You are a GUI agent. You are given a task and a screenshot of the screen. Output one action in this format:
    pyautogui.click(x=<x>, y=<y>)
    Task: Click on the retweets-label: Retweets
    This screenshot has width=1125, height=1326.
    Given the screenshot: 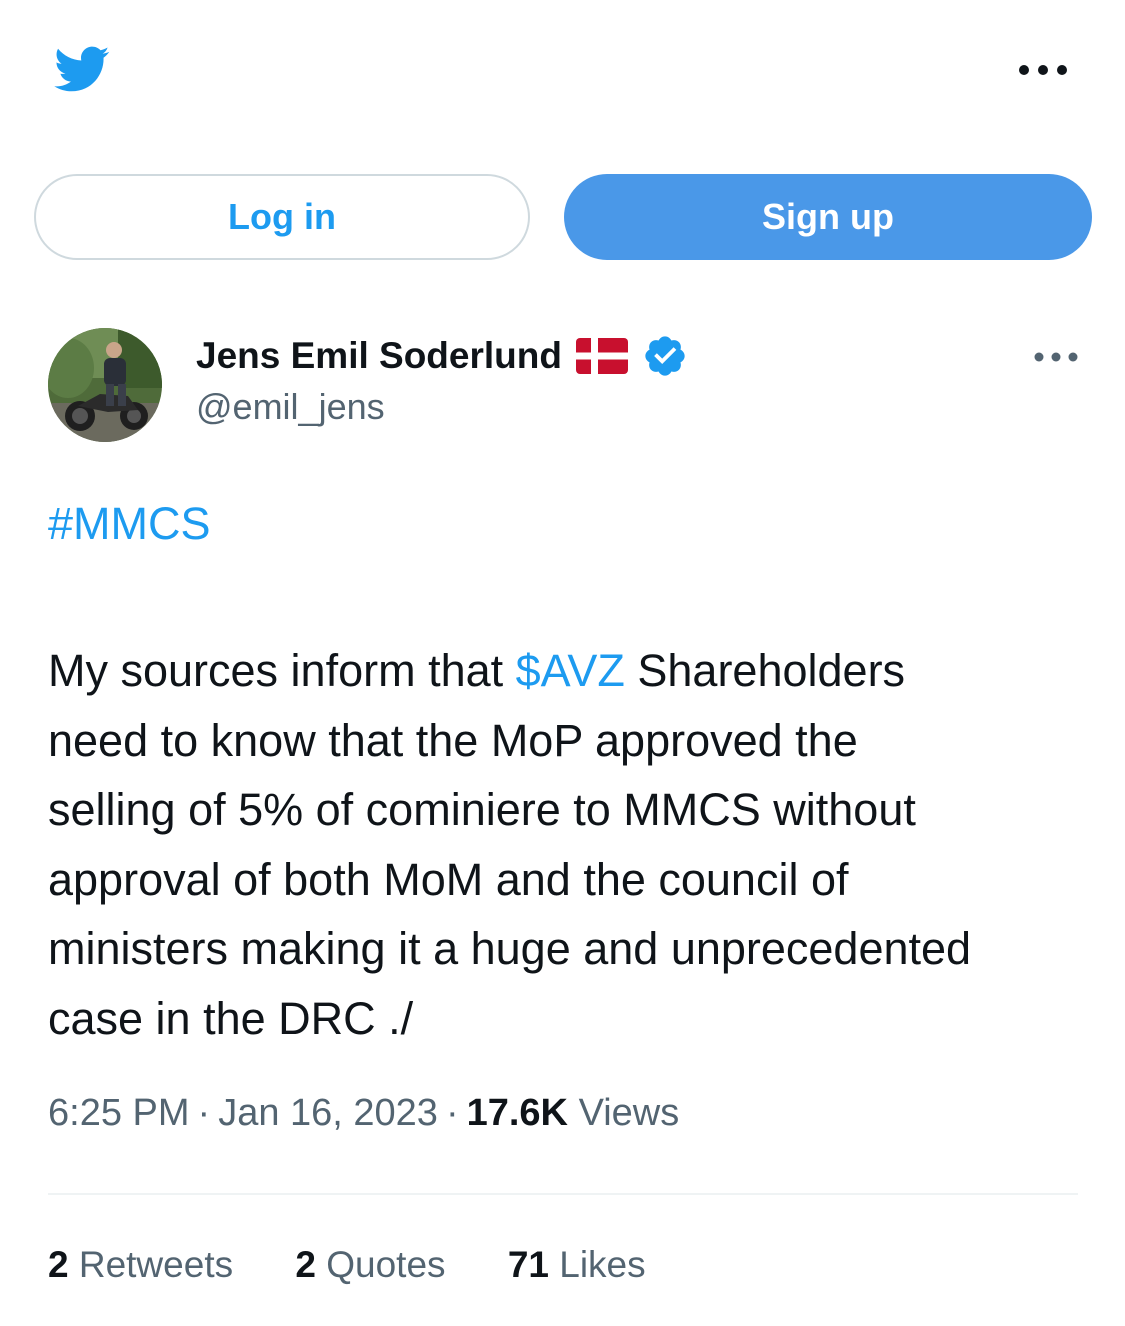 What is the action you would take?
    pyautogui.click(x=156, y=1264)
    